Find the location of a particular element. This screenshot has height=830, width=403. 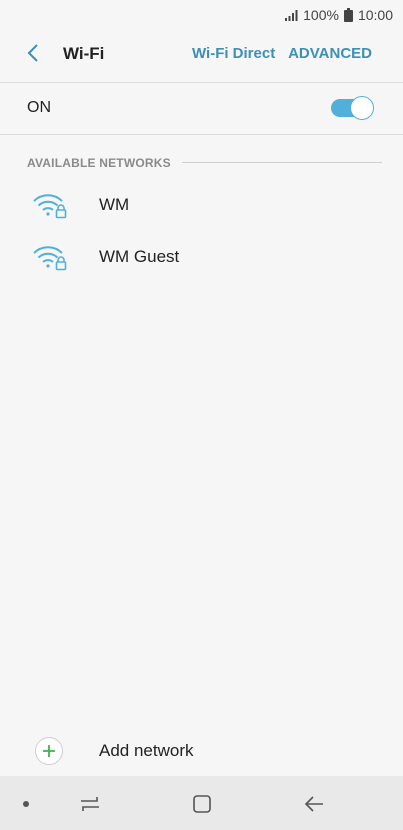

battery-icon is located at coordinates (348, 15).